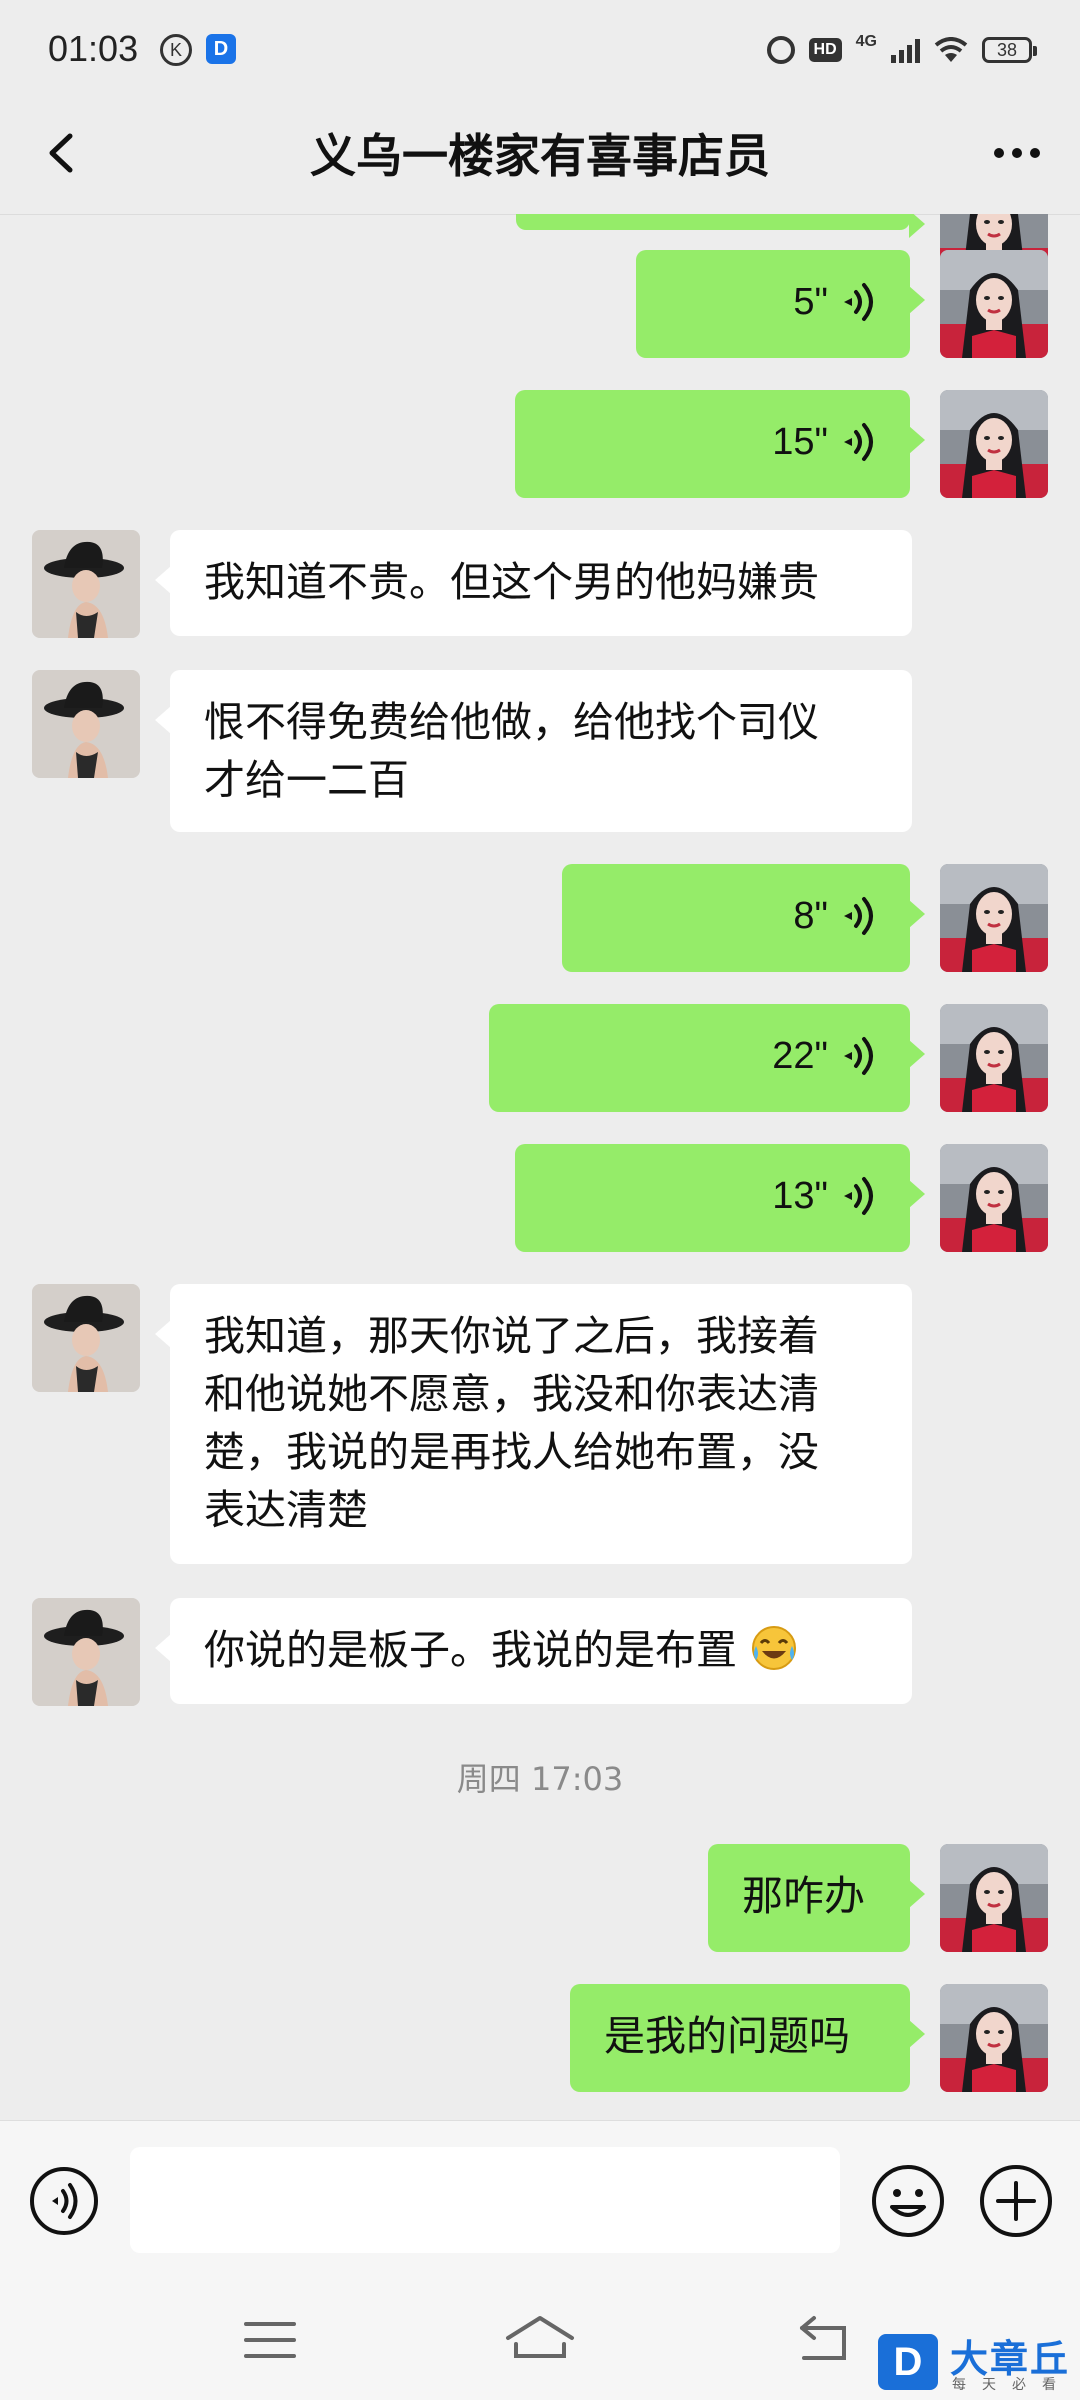  I want to click on emoji-button-icon, so click(908, 2201).